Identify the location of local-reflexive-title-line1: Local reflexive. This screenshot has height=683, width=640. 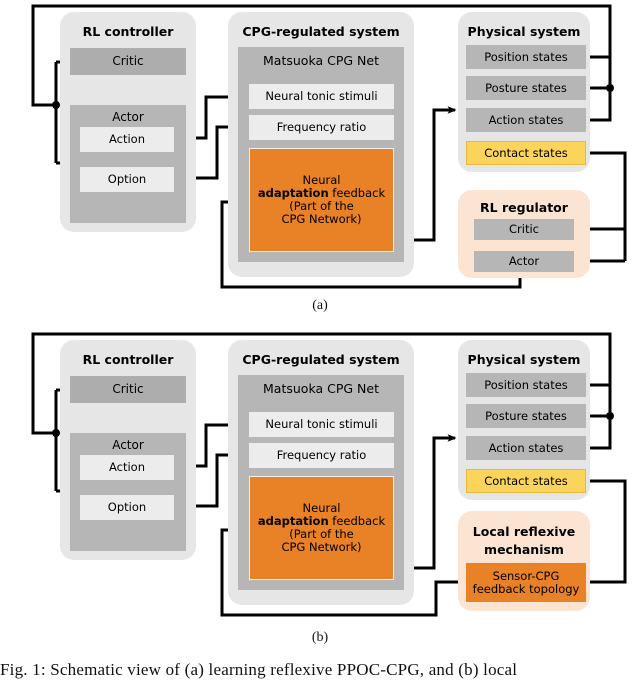
(524, 531).